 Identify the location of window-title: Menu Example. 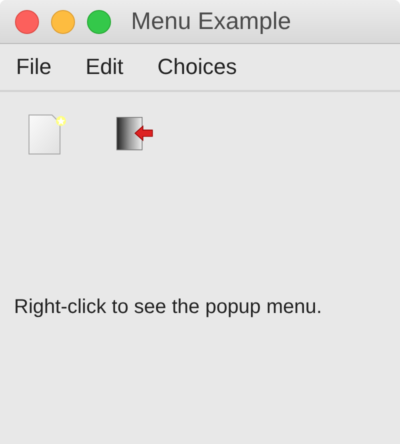
(211, 22).